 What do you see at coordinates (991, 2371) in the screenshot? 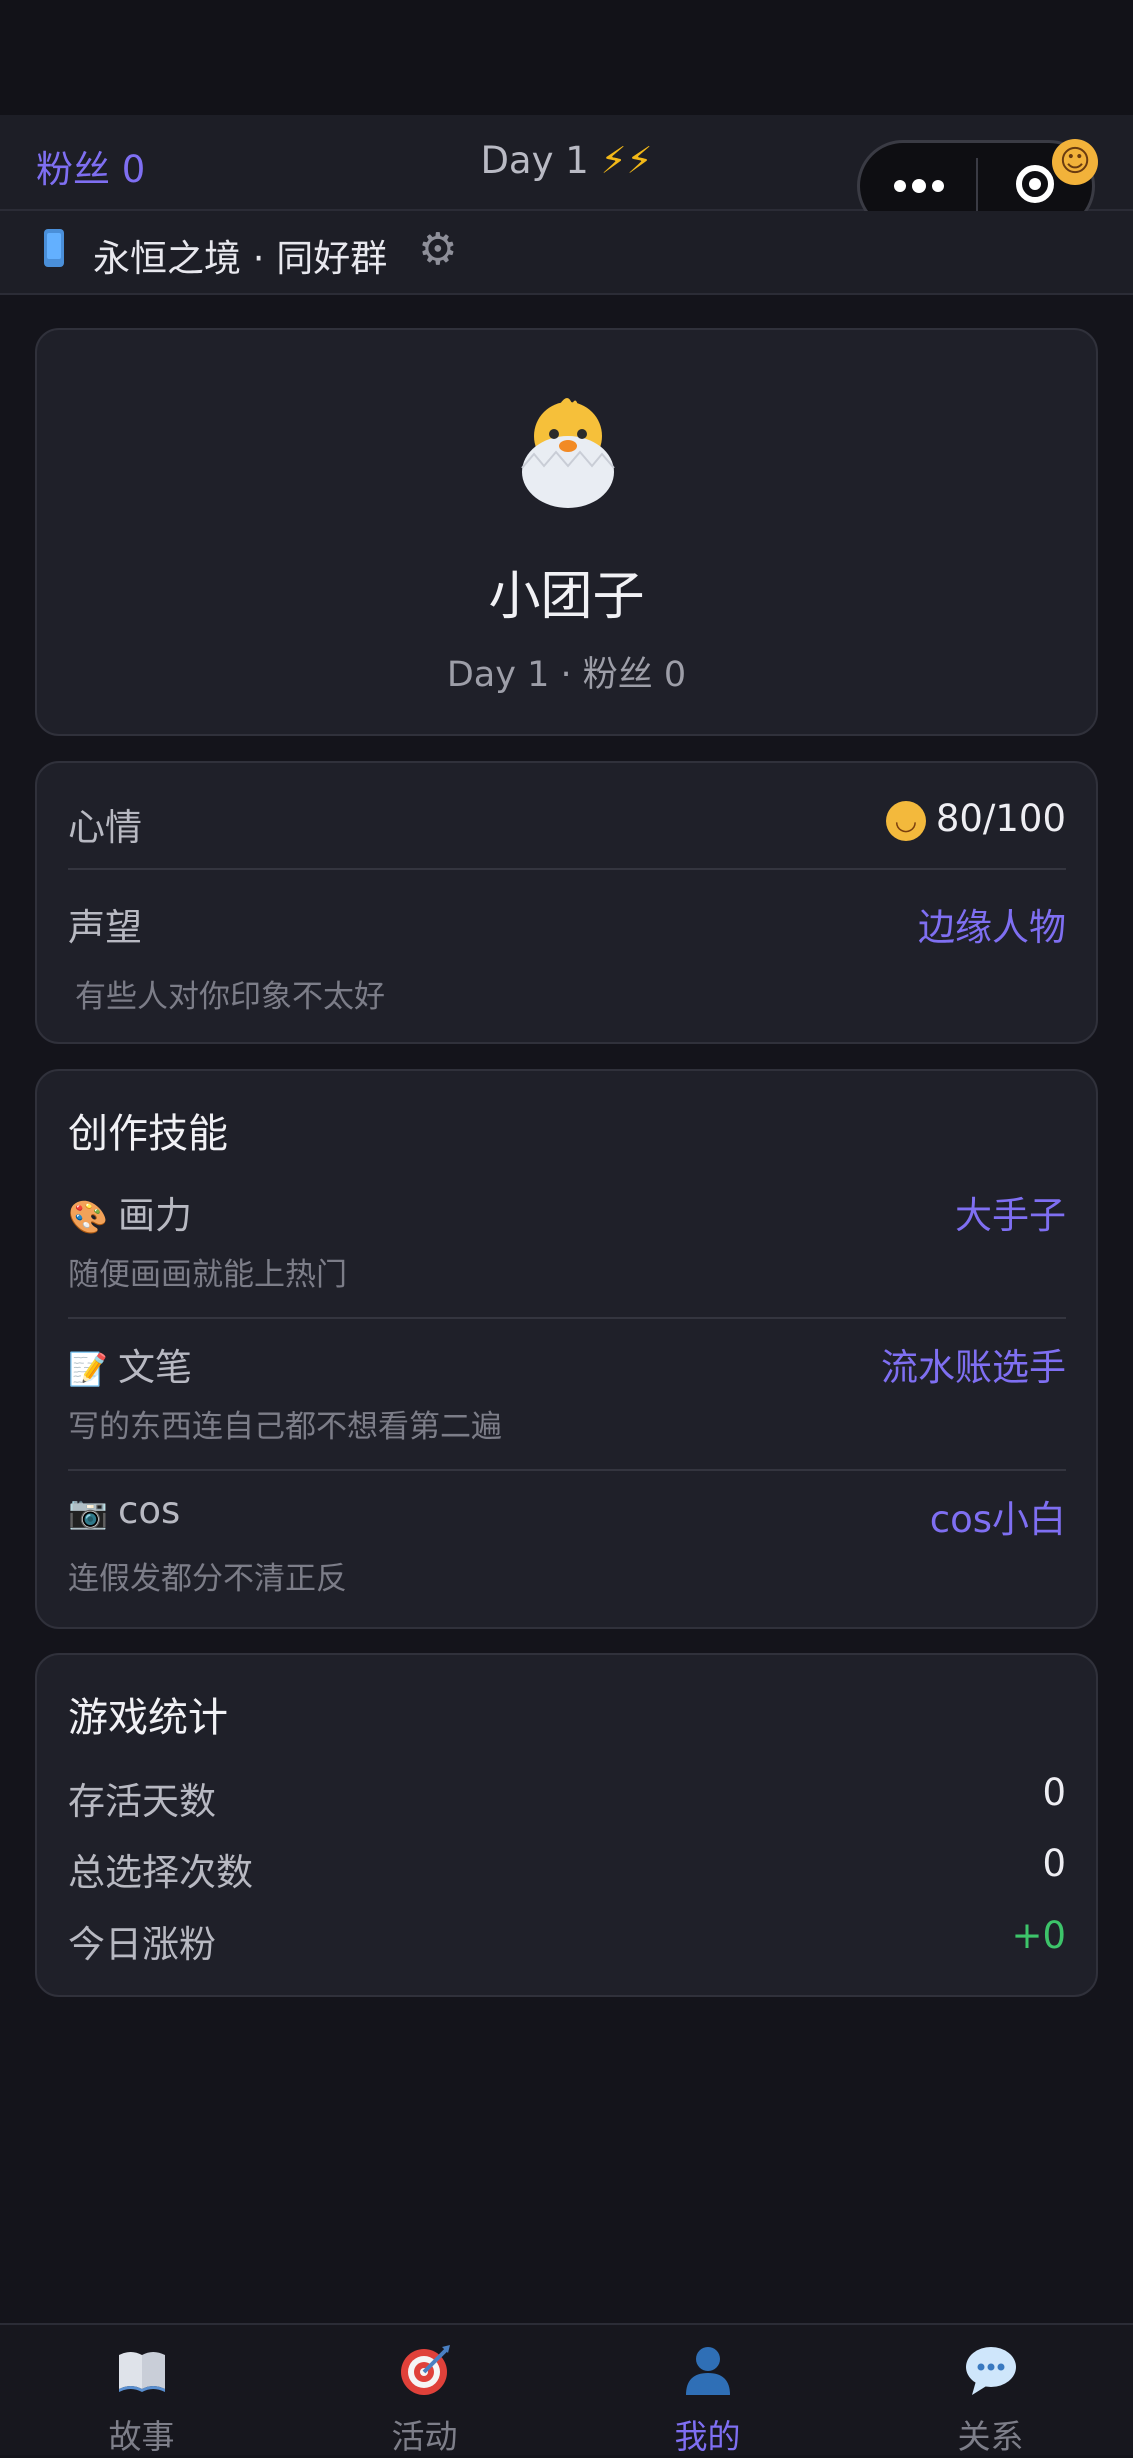
I see `chat-bubble-icon` at bounding box center [991, 2371].